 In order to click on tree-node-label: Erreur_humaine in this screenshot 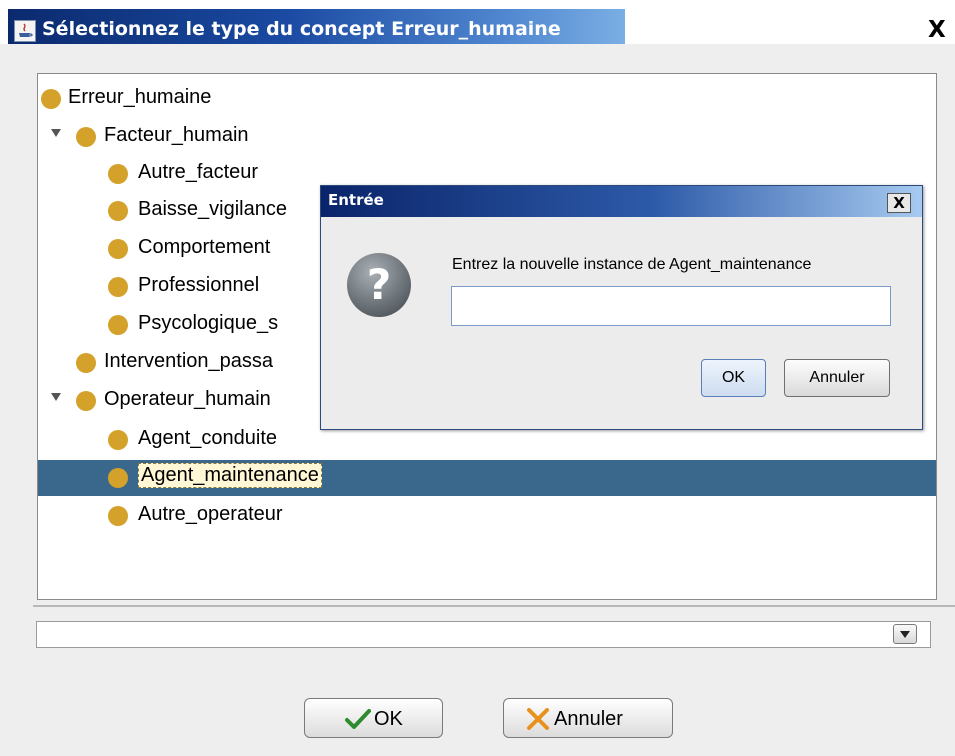, I will do `click(140, 97)`.